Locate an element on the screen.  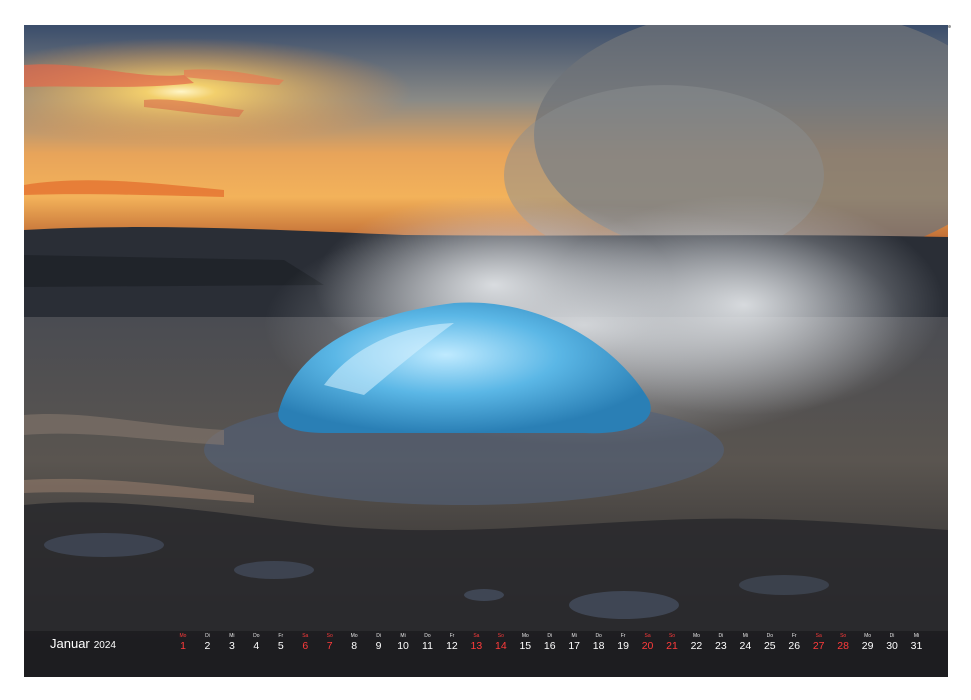
day-cell: So 7 is located at coordinates (330, 645).